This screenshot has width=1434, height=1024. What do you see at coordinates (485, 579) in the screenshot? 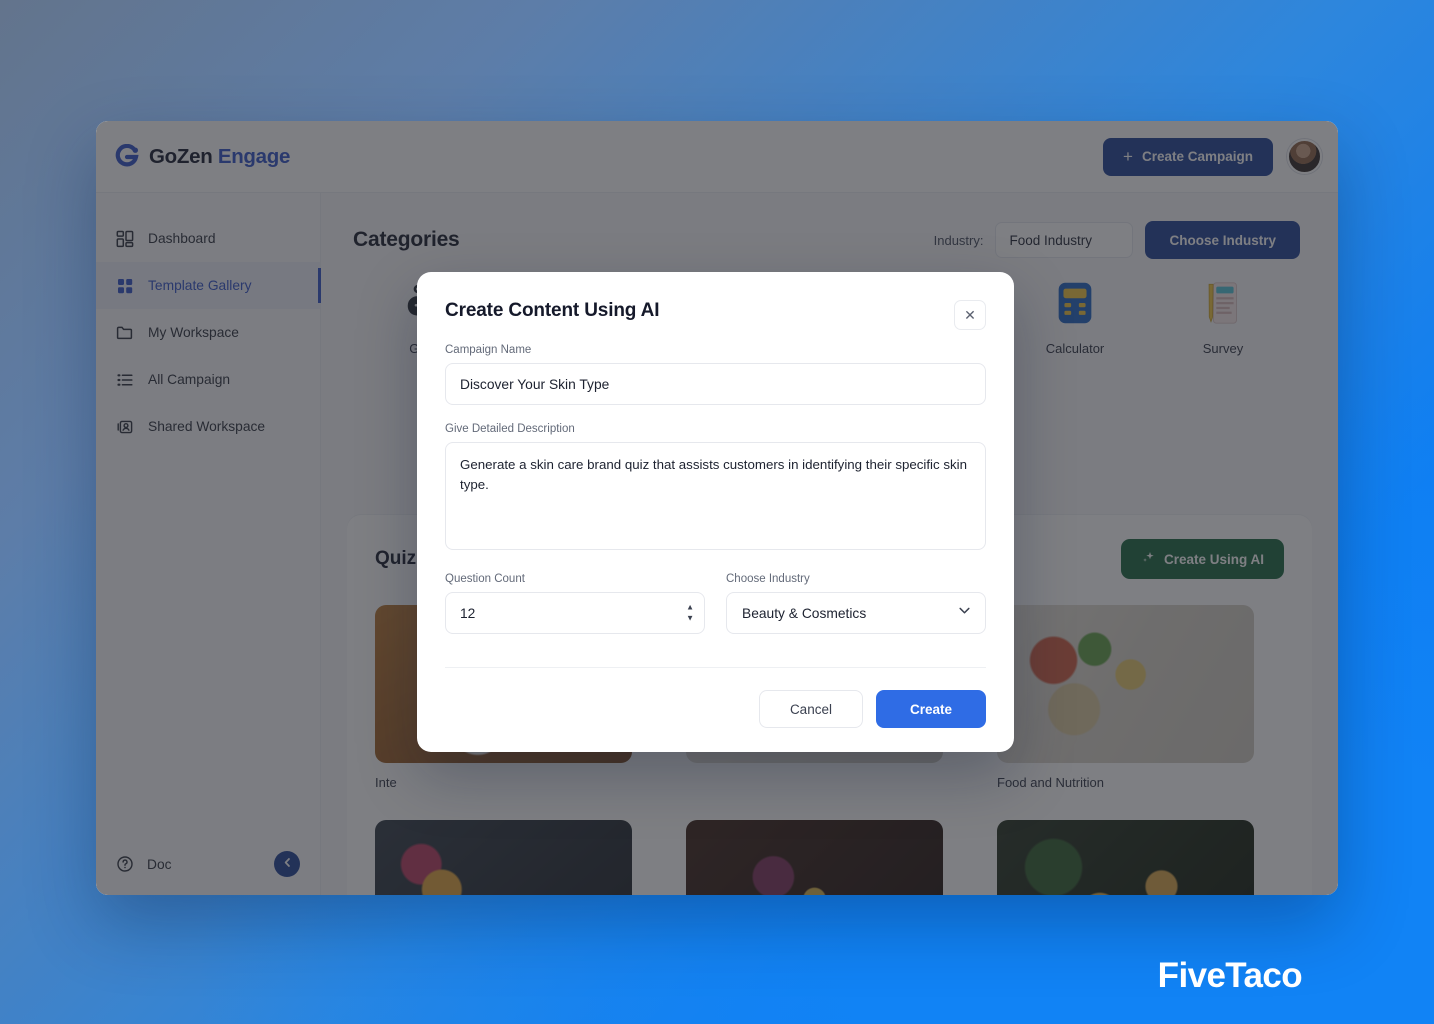
I see `question-count-label: Question Count` at bounding box center [485, 579].